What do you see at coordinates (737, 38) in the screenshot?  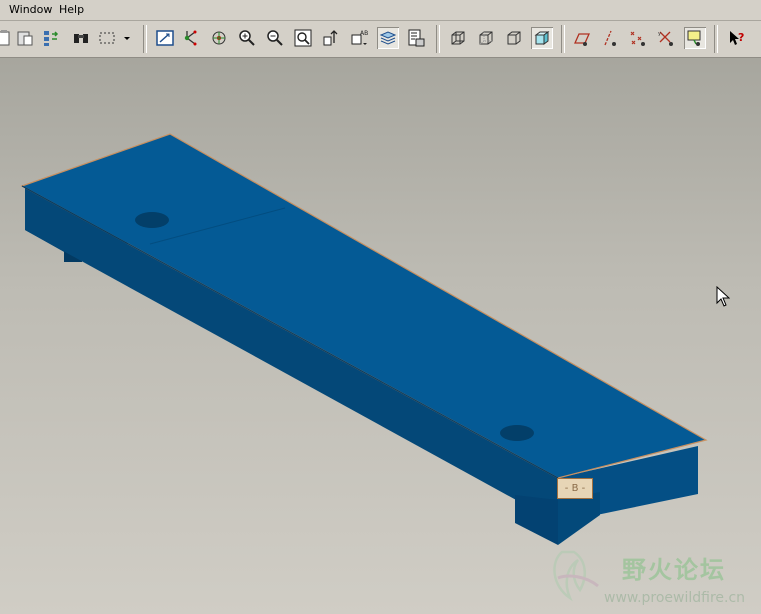 I see `context-help-icon: ?` at bounding box center [737, 38].